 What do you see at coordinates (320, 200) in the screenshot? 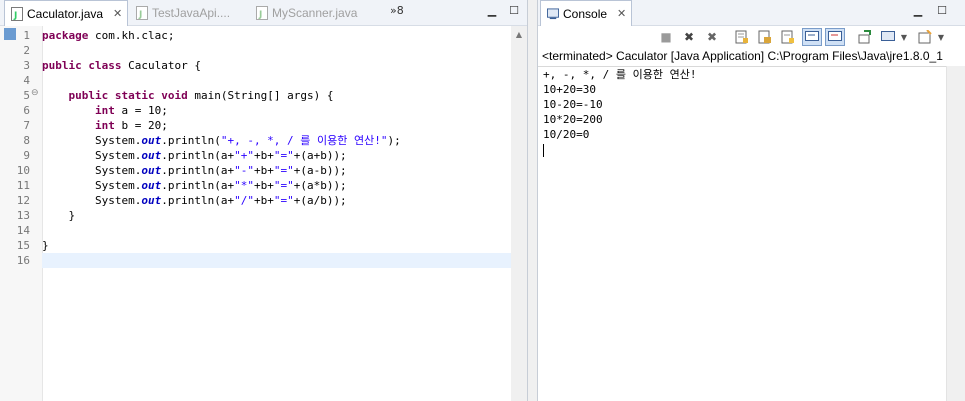
I see `code-token: +(a/b));` at bounding box center [320, 200].